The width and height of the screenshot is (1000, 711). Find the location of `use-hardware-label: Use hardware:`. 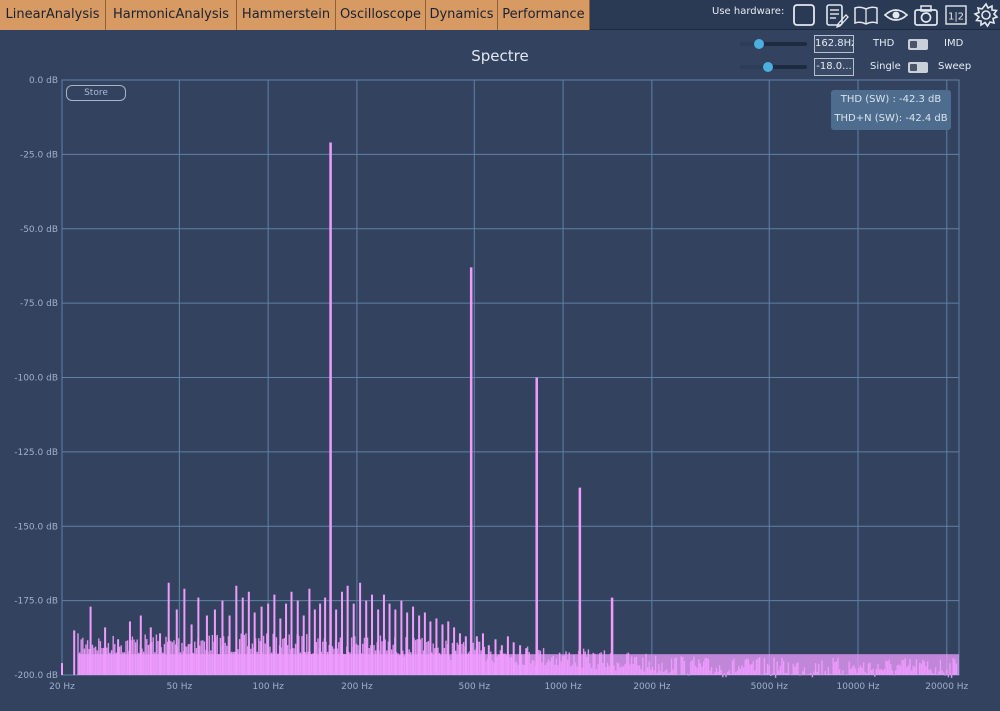

use-hardware-label: Use hardware: is located at coordinates (748, 11).